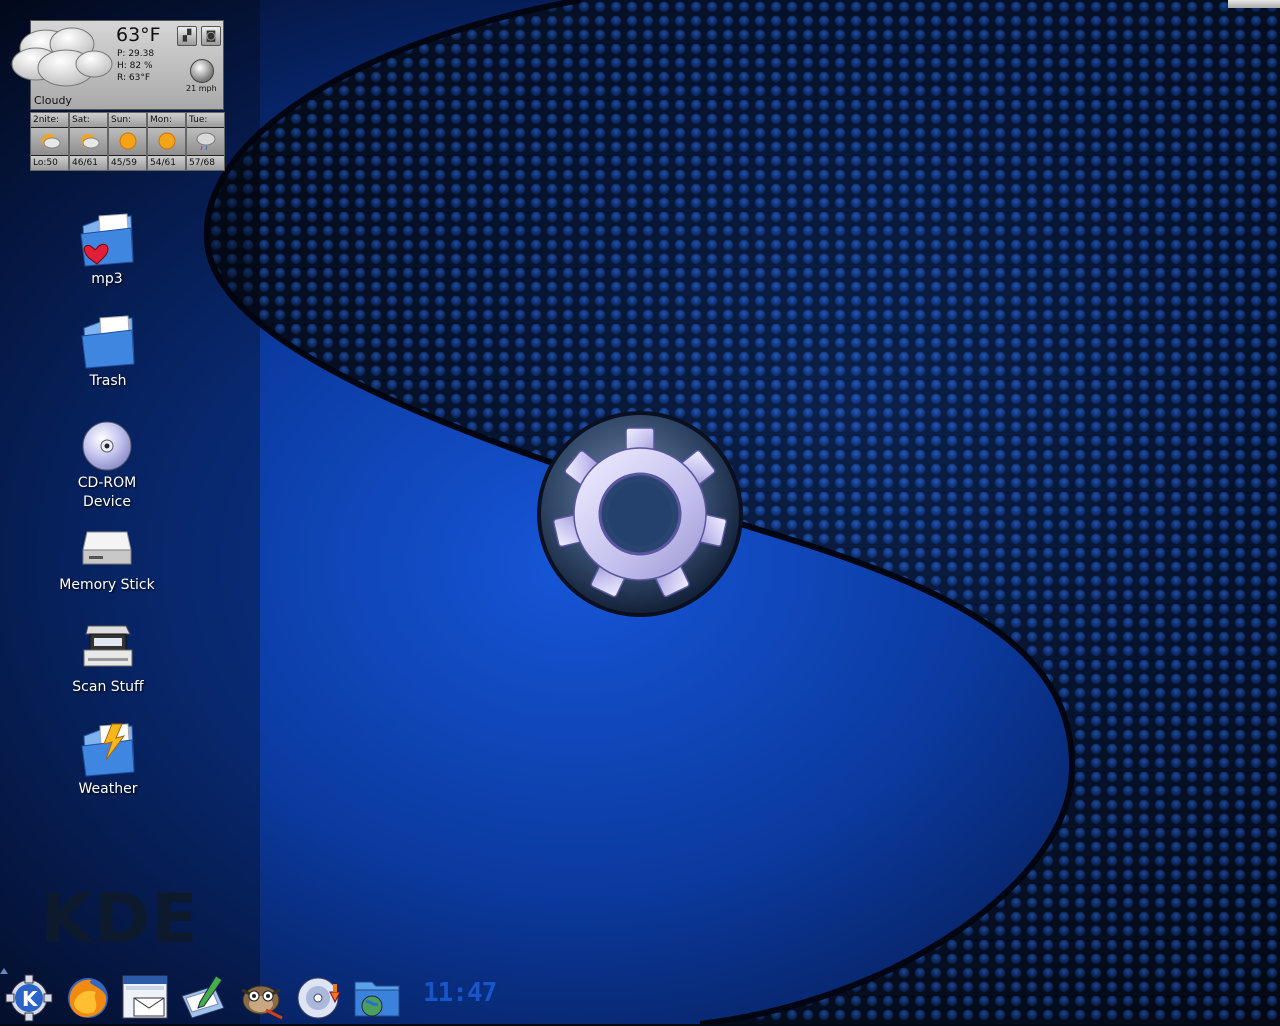  What do you see at coordinates (135, 66) in the screenshot?
I see `humidity: H: 82 %` at bounding box center [135, 66].